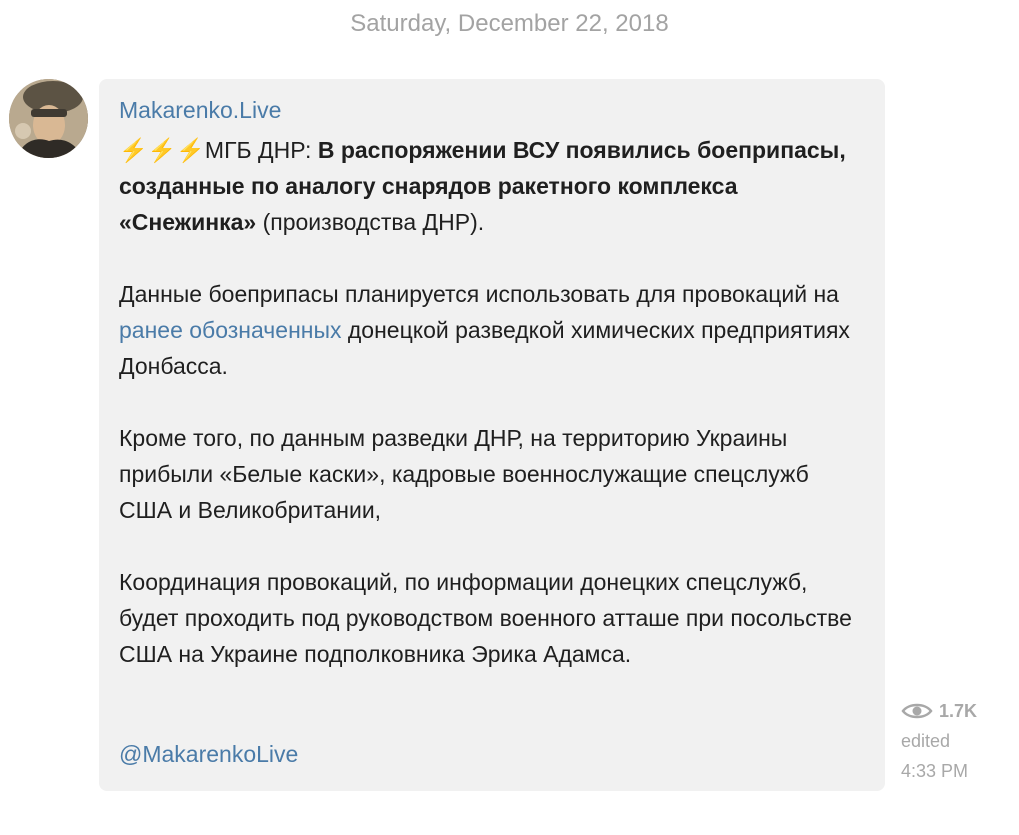 Image resolution: width=1019 pixels, height=835 pixels. What do you see at coordinates (926, 741) in the screenshot?
I see `edited-label: edited` at bounding box center [926, 741].